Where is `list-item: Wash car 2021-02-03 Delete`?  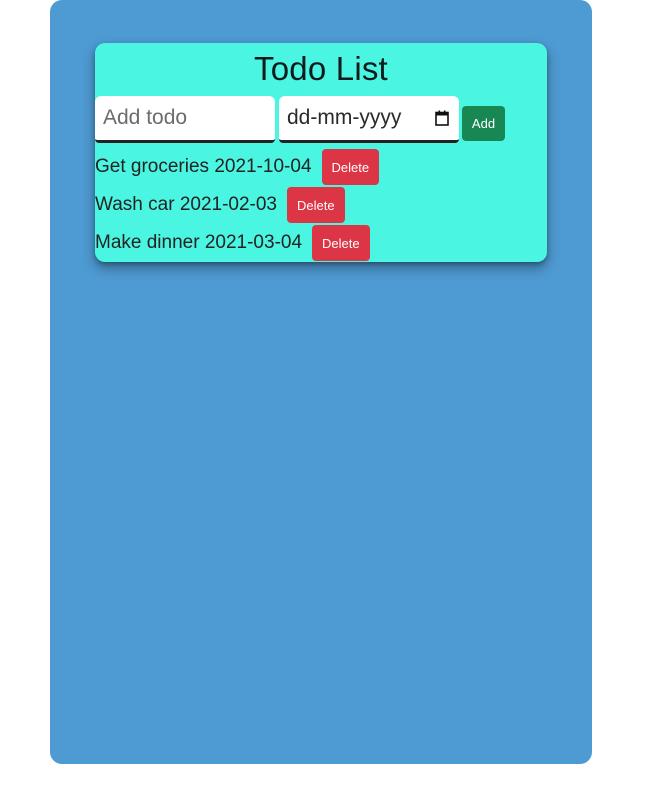
list-item: Wash car 2021-02-03 Delete is located at coordinates (220, 205).